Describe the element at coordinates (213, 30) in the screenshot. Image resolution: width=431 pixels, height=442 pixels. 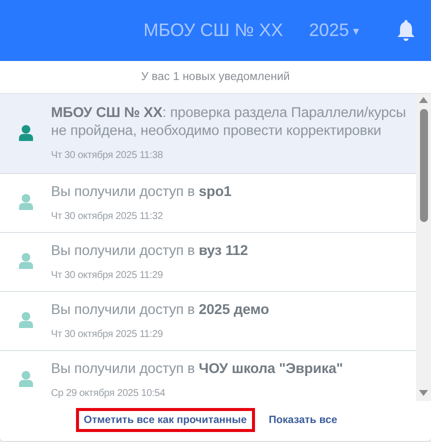
I see `school-name: МБОУ СШ № ХХ` at that location.